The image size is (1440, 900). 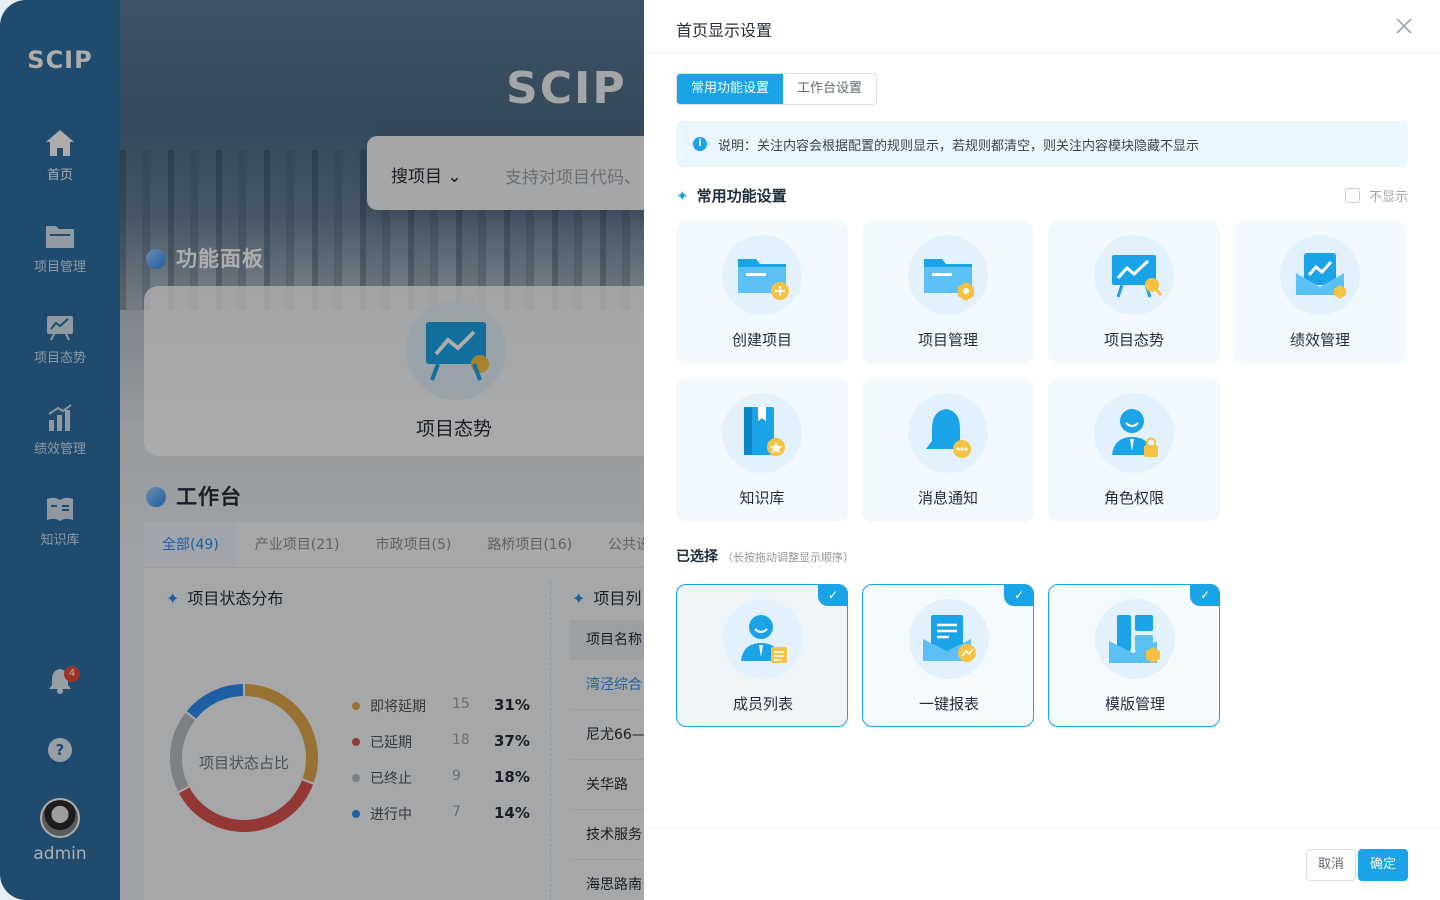 What do you see at coordinates (763, 279) in the screenshot?
I see `folder-add-icon` at bounding box center [763, 279].